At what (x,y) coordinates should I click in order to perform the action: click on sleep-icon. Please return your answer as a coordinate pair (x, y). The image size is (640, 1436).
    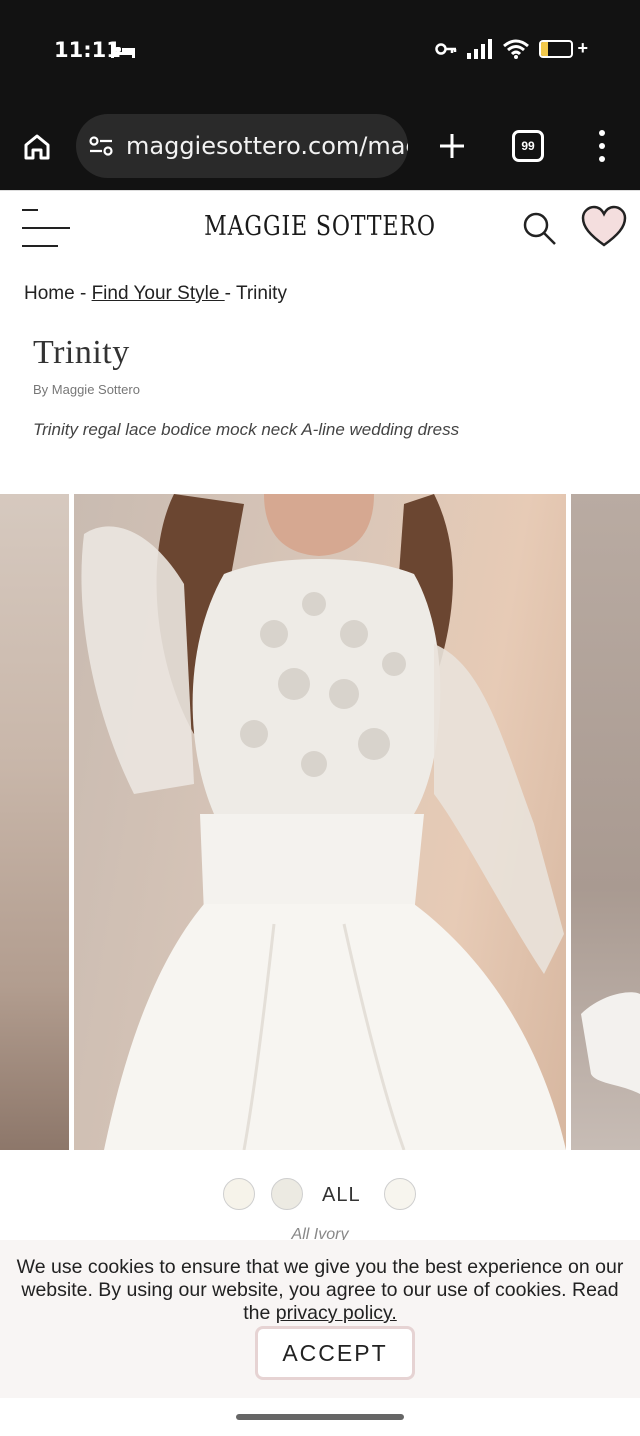
    Looking at the image, I should click on (123, 51).